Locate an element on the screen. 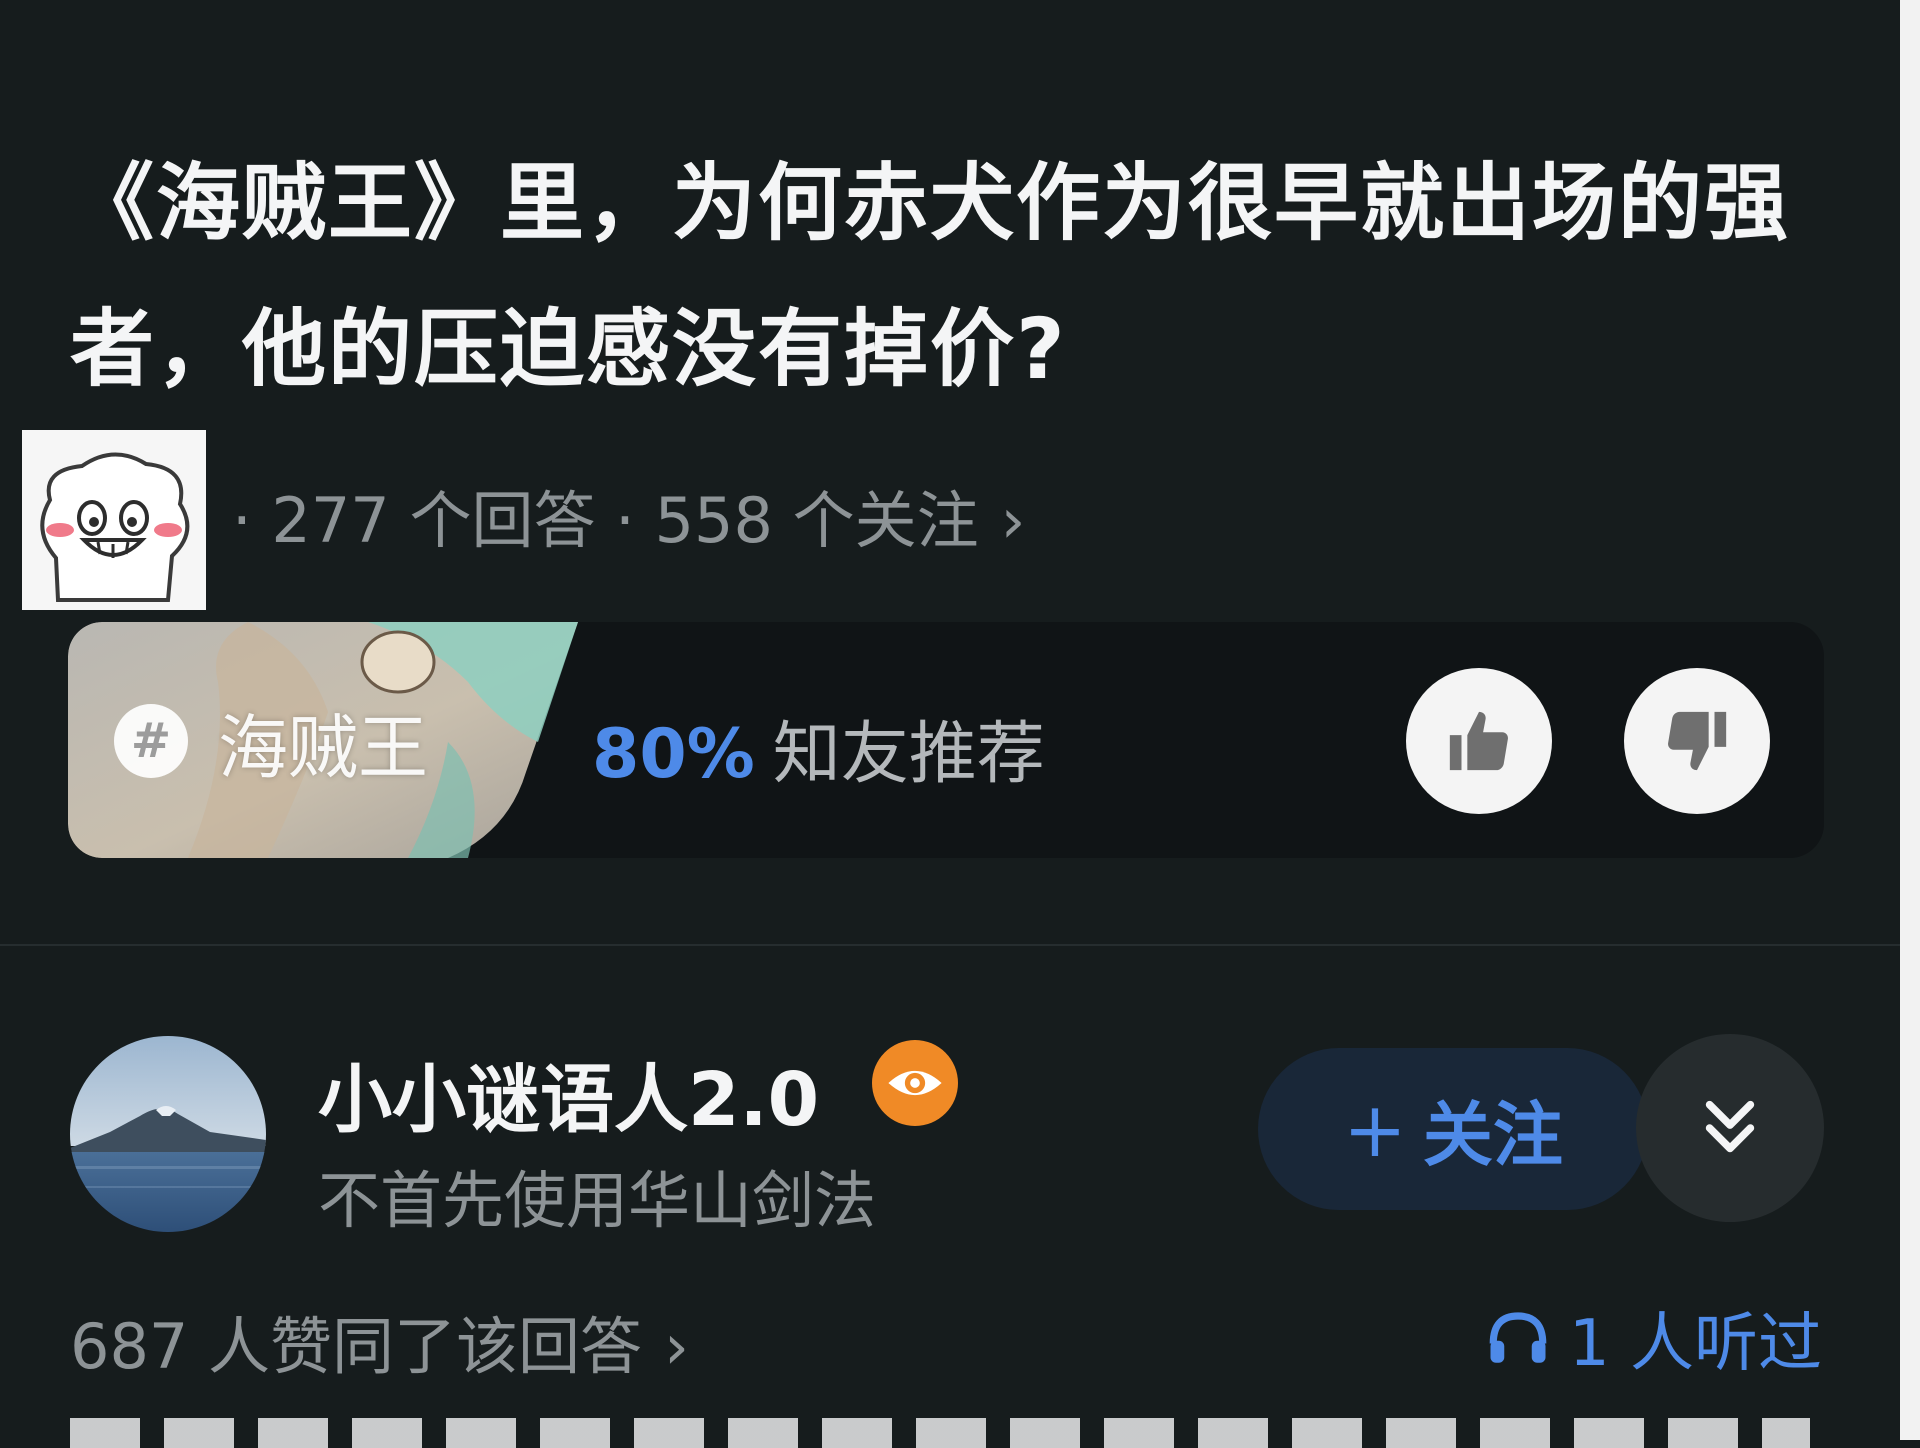 The height and width of the screenshot is (1448, 1920). follow-button: + 关注 is located at coordinates (1453, 1129).